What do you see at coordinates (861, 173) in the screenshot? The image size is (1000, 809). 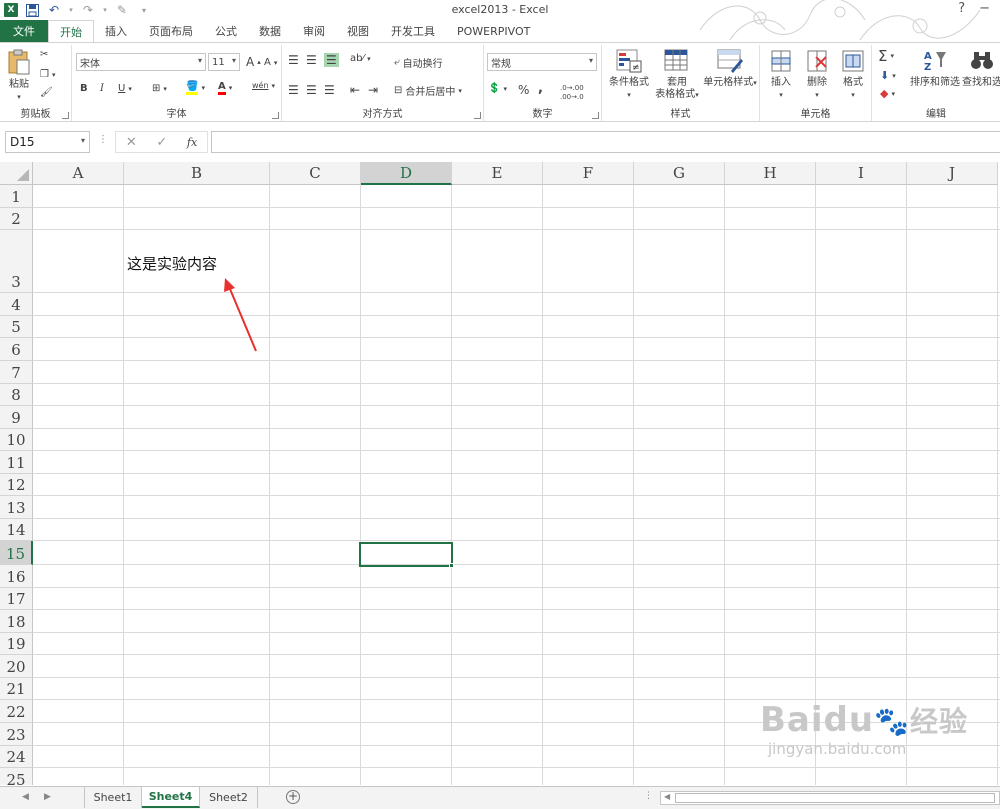 I see `column-header-i: I` at bounding box center [861, 173].